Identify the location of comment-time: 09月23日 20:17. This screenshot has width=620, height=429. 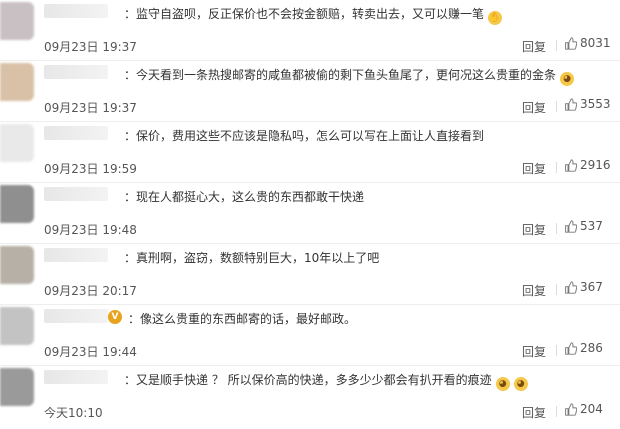
(90, 291).